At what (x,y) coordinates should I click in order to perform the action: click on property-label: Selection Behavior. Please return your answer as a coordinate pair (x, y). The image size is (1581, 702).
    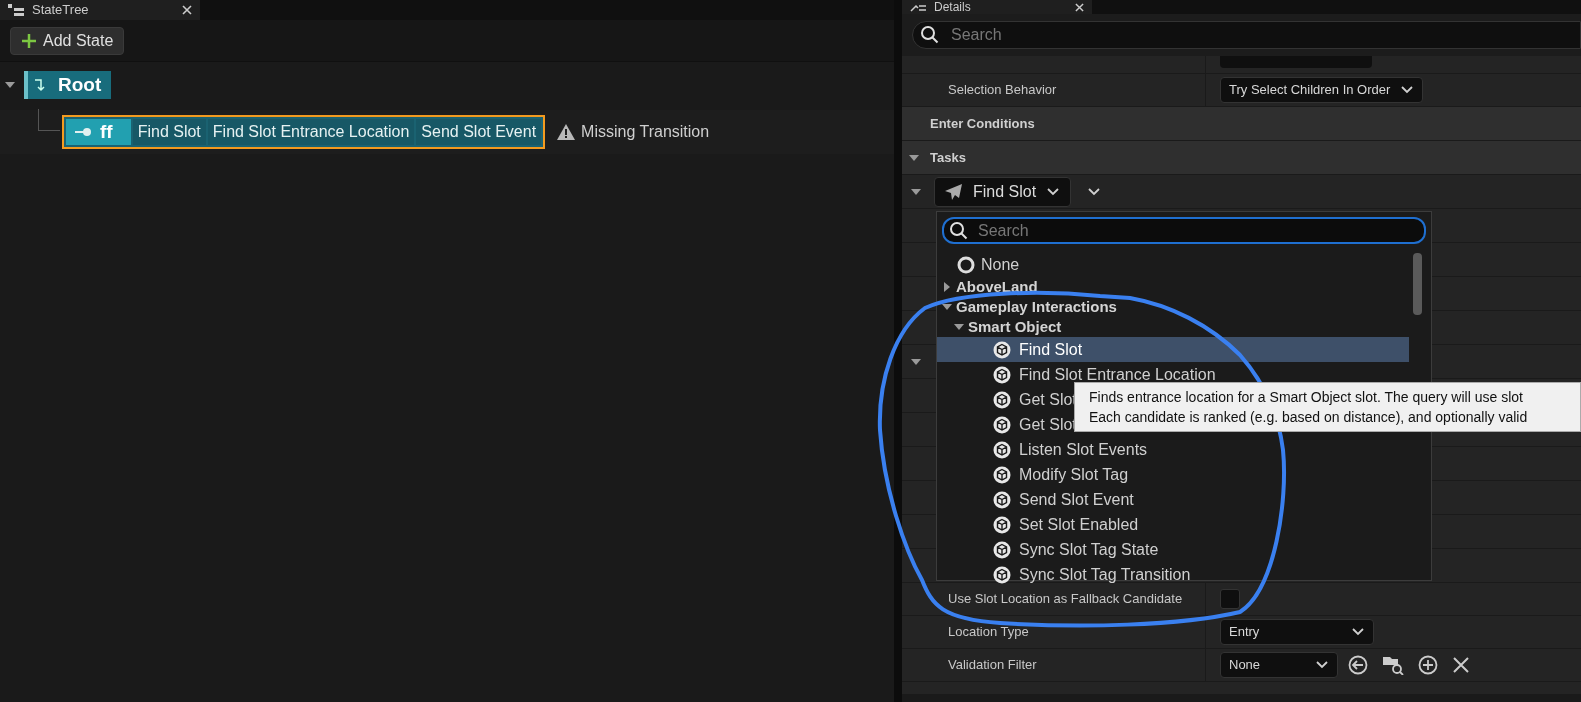
    Looking at the image, I should click on (1002, 90).